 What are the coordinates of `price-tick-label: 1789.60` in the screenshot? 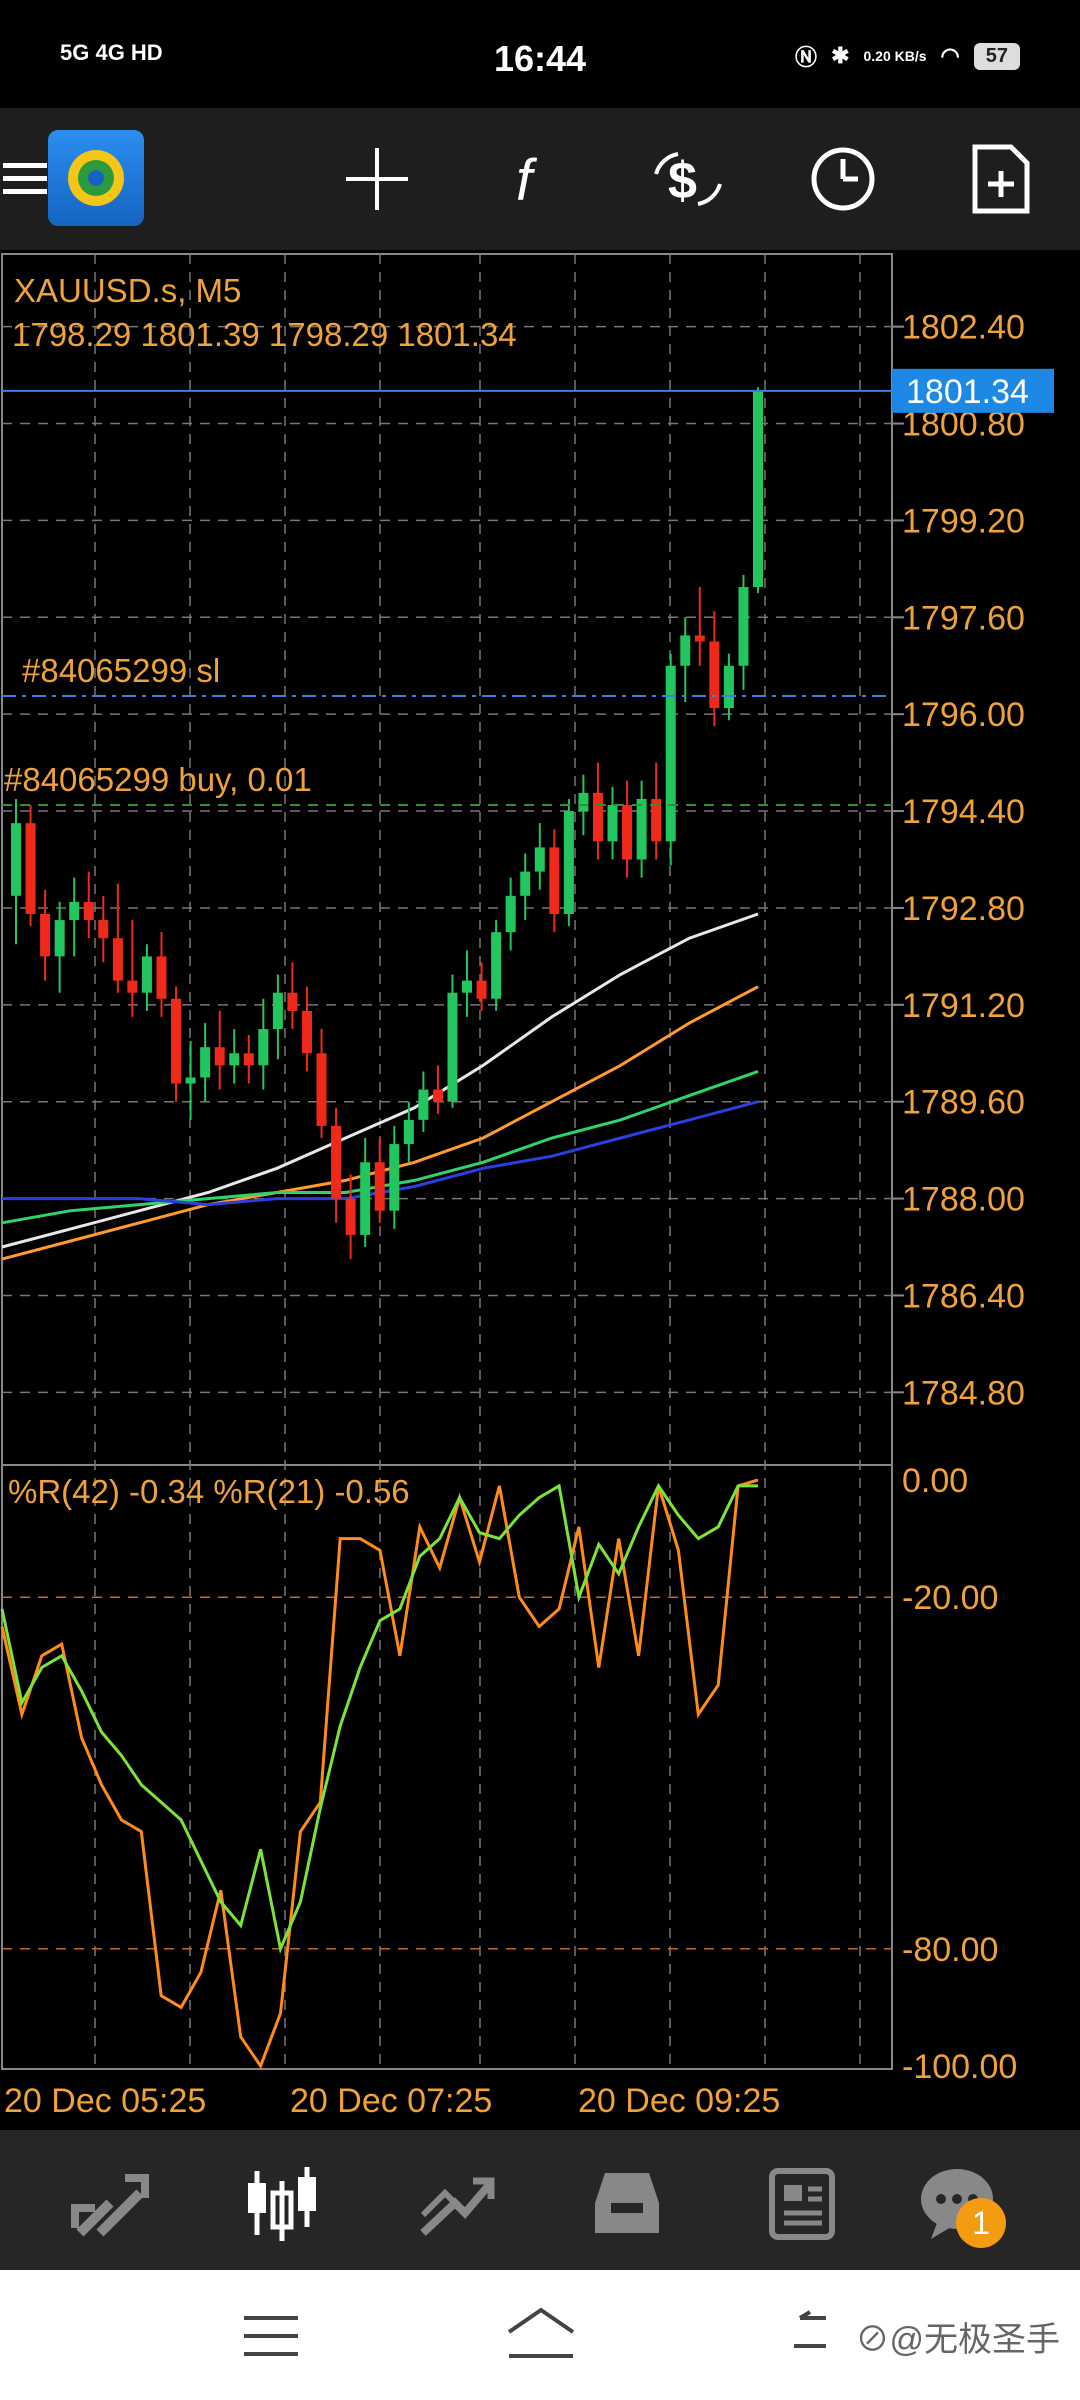 It's located at (963, 1103).